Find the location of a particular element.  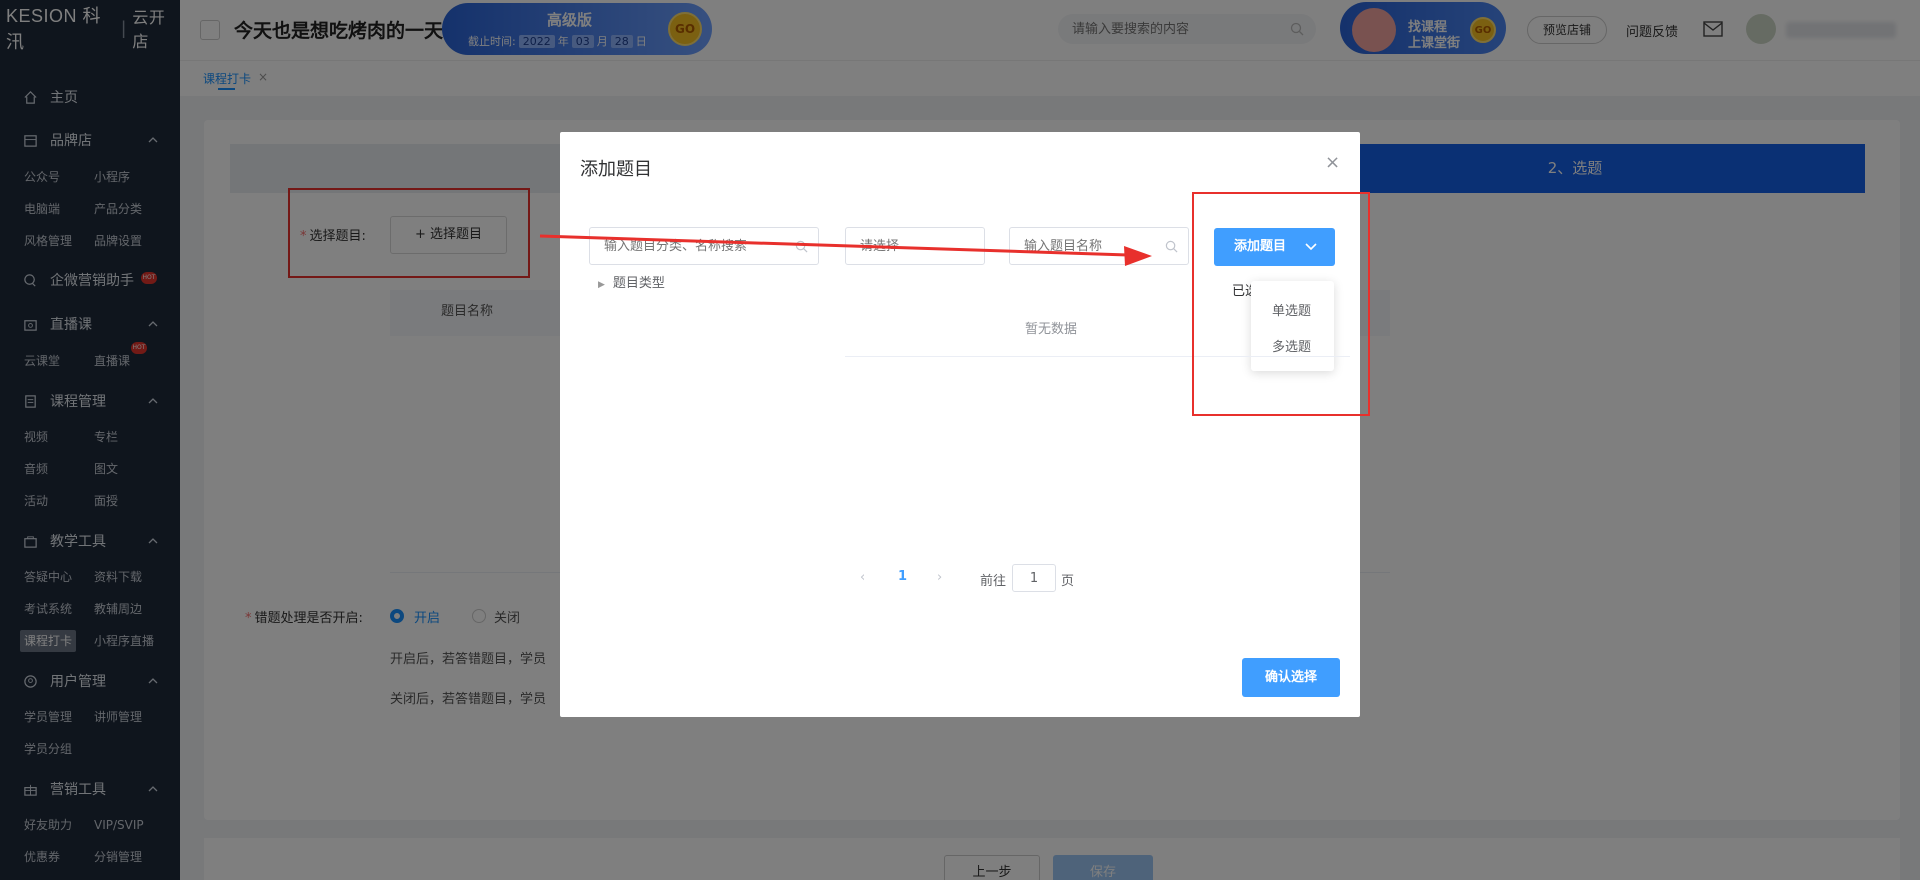

prev-page-icon: ‹ is located at coordinates (862, 577).